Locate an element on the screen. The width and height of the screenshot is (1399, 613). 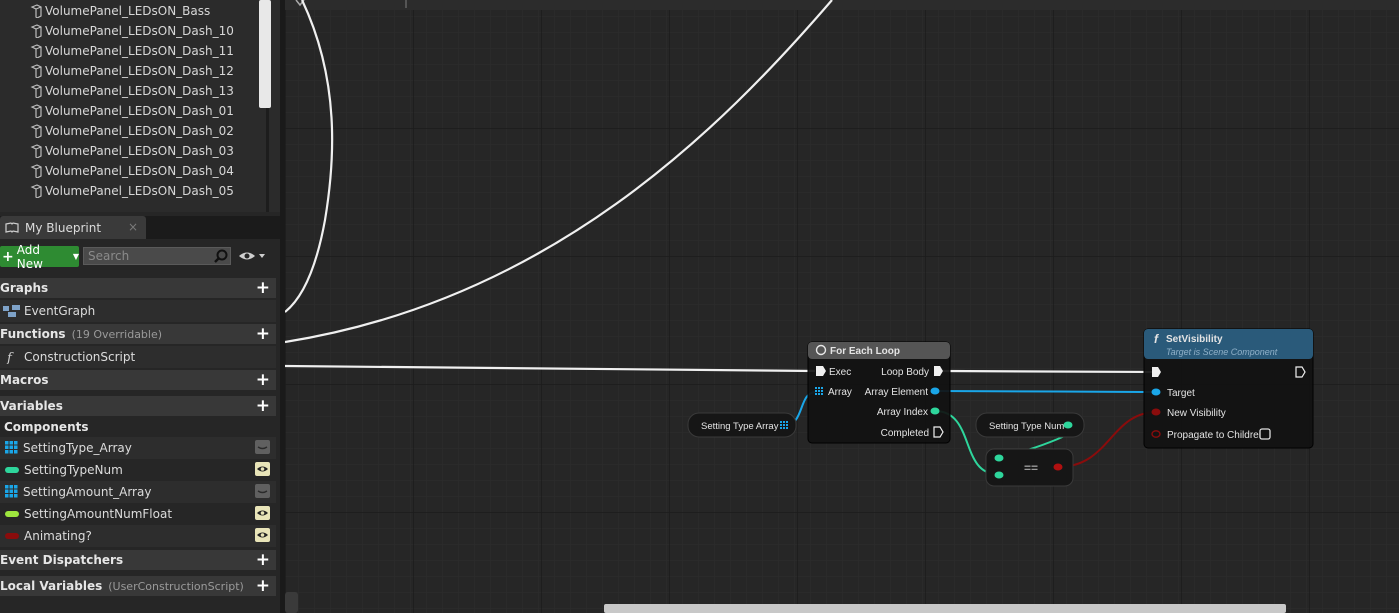
chevron-down-icon: ▼ is located at coordinates (75, 256).